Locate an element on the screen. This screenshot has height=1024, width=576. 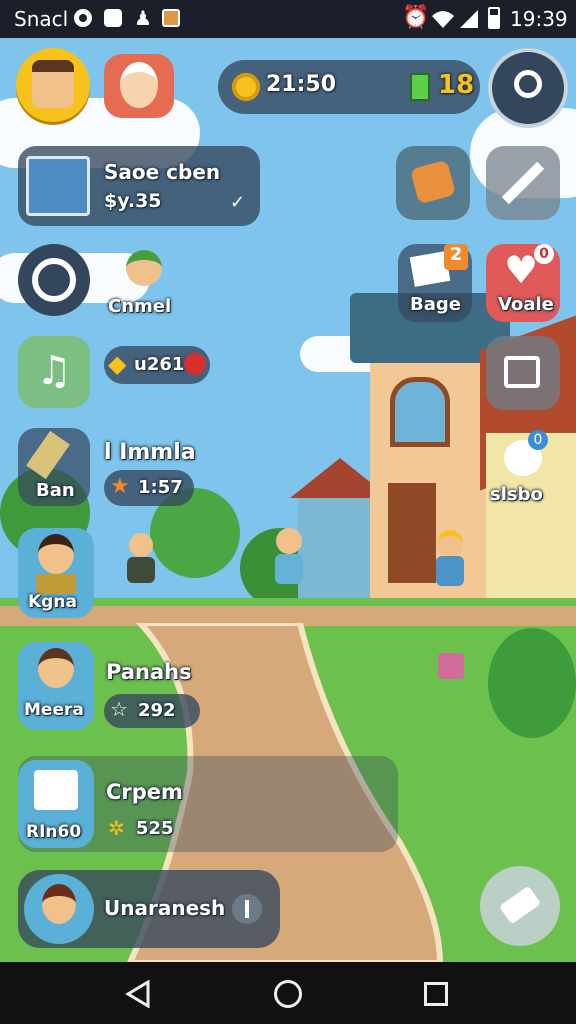
list-item-thumbnail: RIn60 is located at coordinates (56, 804).